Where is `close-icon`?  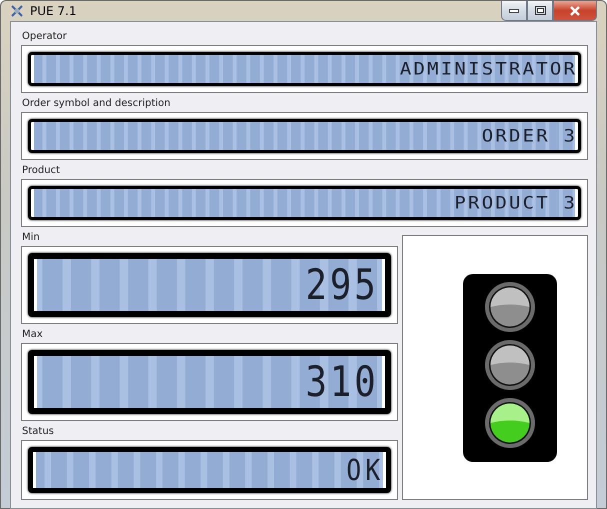
close-icon is located at coordinates (575, 11).